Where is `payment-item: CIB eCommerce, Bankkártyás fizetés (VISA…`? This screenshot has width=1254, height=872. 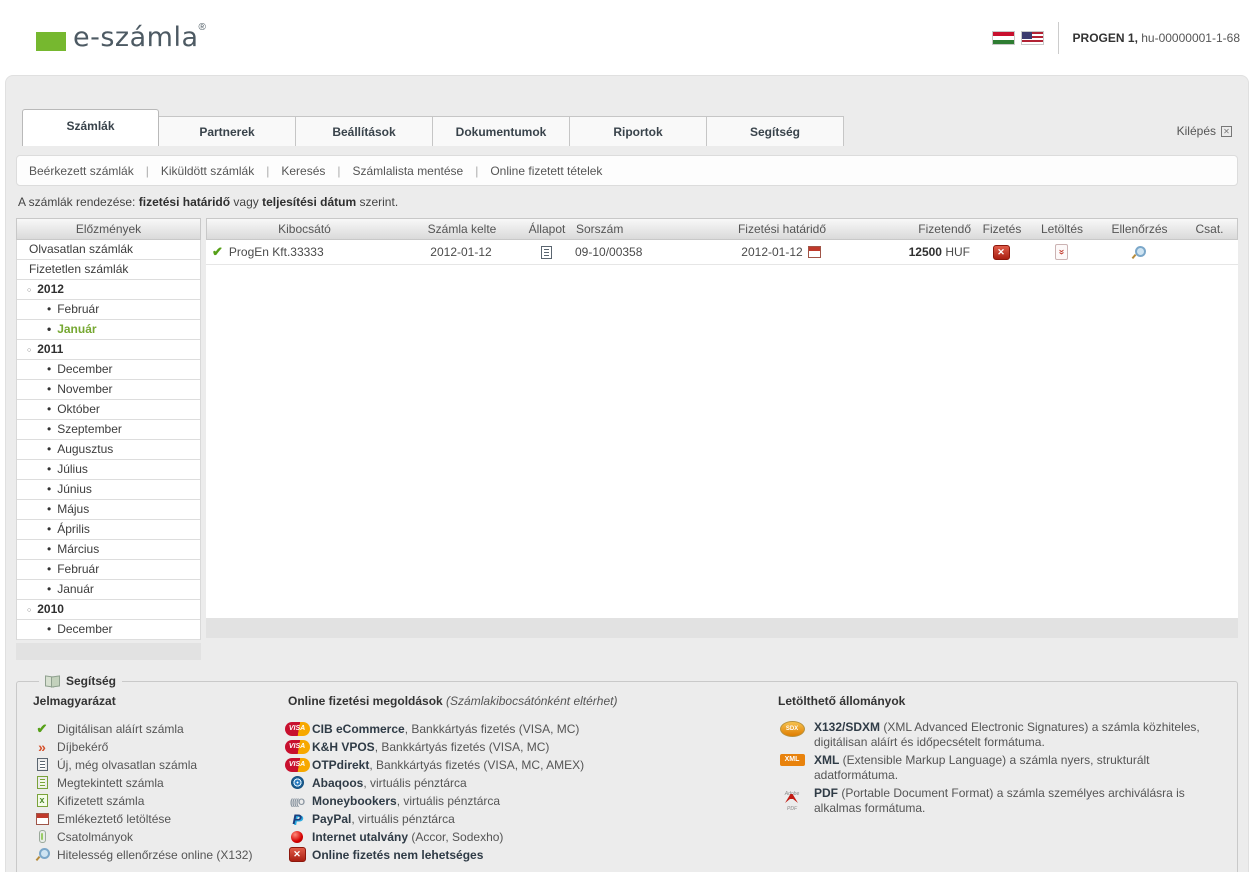 payment-item: CIB eCommerce, Bankkártyás fizetés (VISA… is located at coordinates (531, 728).